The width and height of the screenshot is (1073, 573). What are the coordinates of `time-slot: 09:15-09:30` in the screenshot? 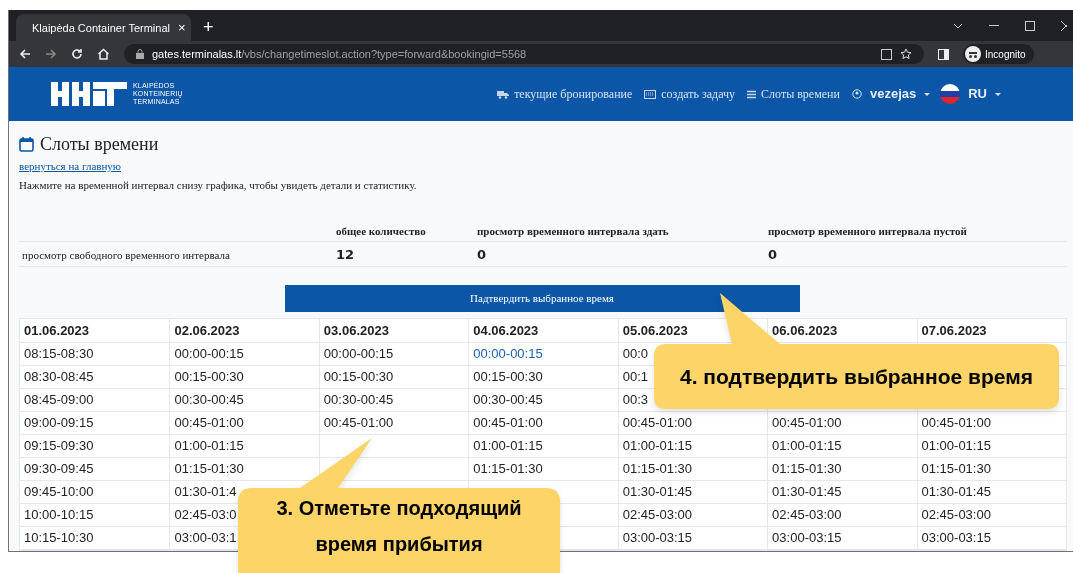 It's located at (59, 446).